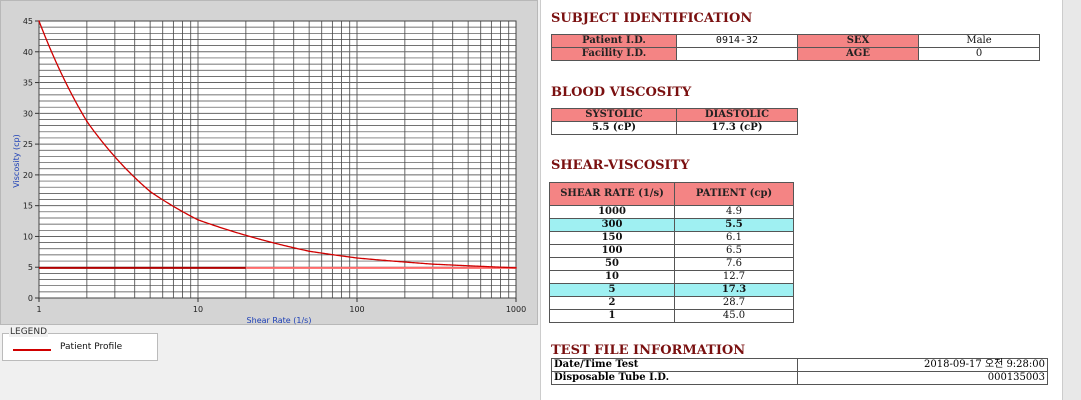 Image resolution: width=1081 pixels, height=400 pixels. What do you see at coordinates (734, 264) in the screenshot?
I see `patient-cell: 7.6` at bounding box center [734, 264].